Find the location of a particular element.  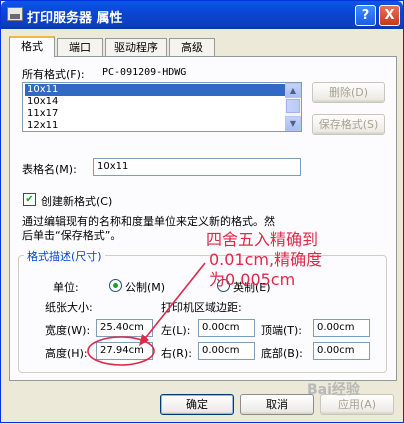

cancel-button: 取消 is located at coordinates (277, 404).